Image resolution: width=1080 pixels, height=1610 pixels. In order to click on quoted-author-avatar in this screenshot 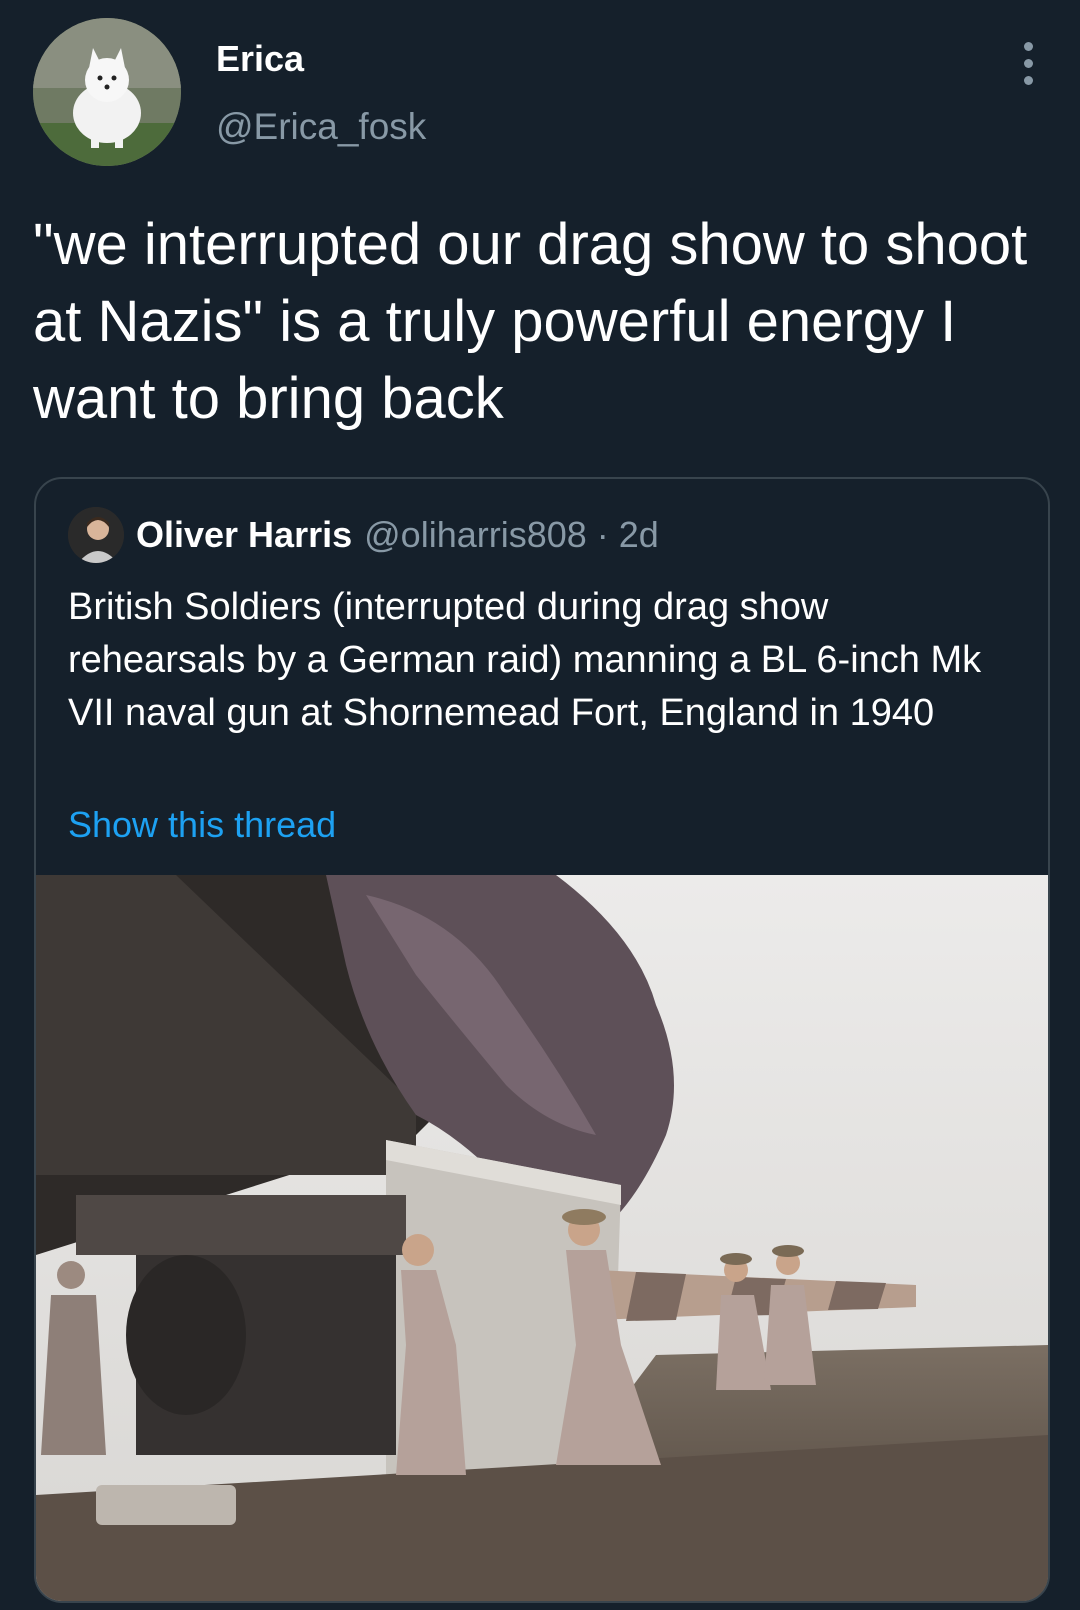, I will do `click(96, 535)`.